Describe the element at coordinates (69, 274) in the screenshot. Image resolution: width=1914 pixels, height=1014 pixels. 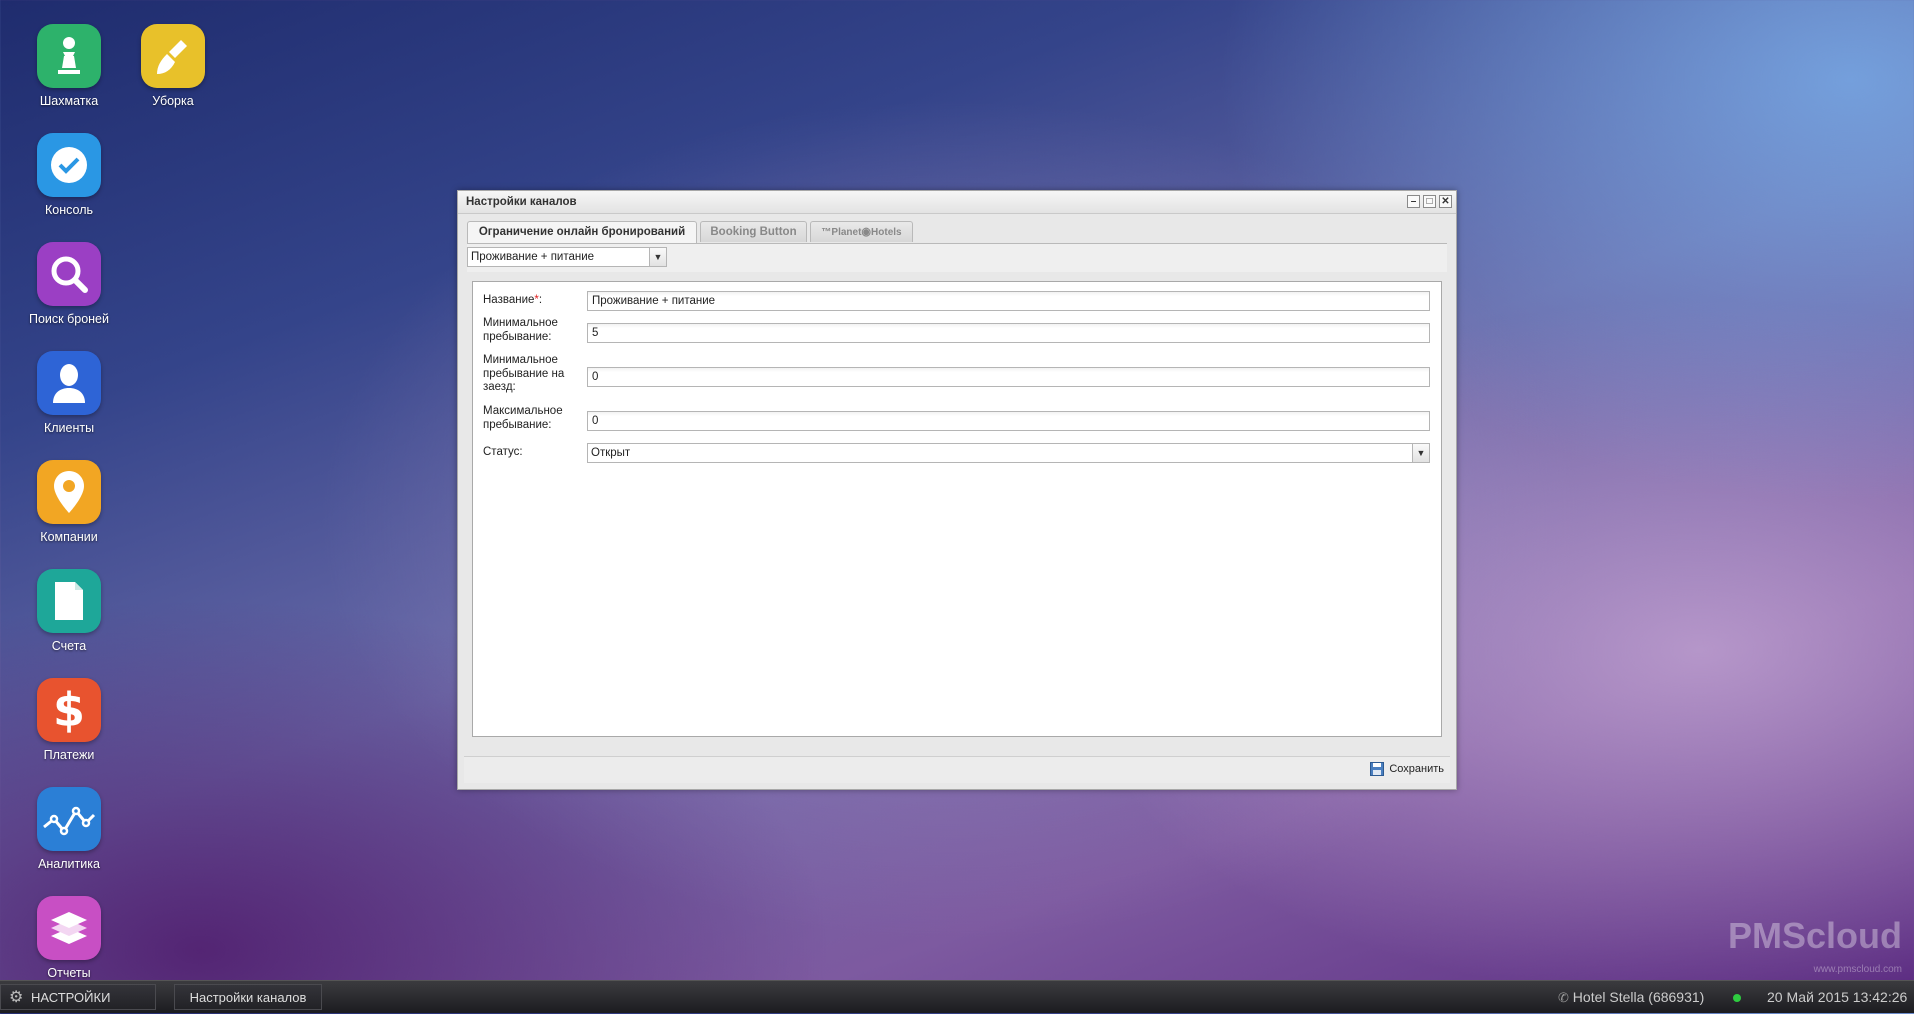
I see `magnifier-icon` at that location.